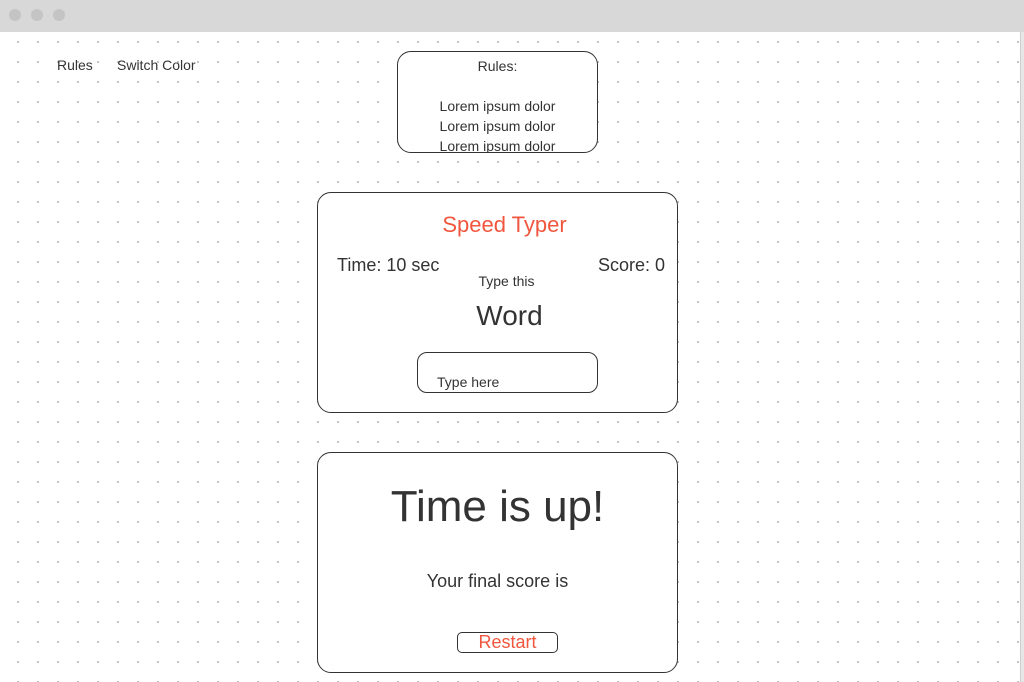 The image size is (1024, 682). Describe the element at coordinates (37, 15) in the screenshot. I see `window-minimize-control` at that location.